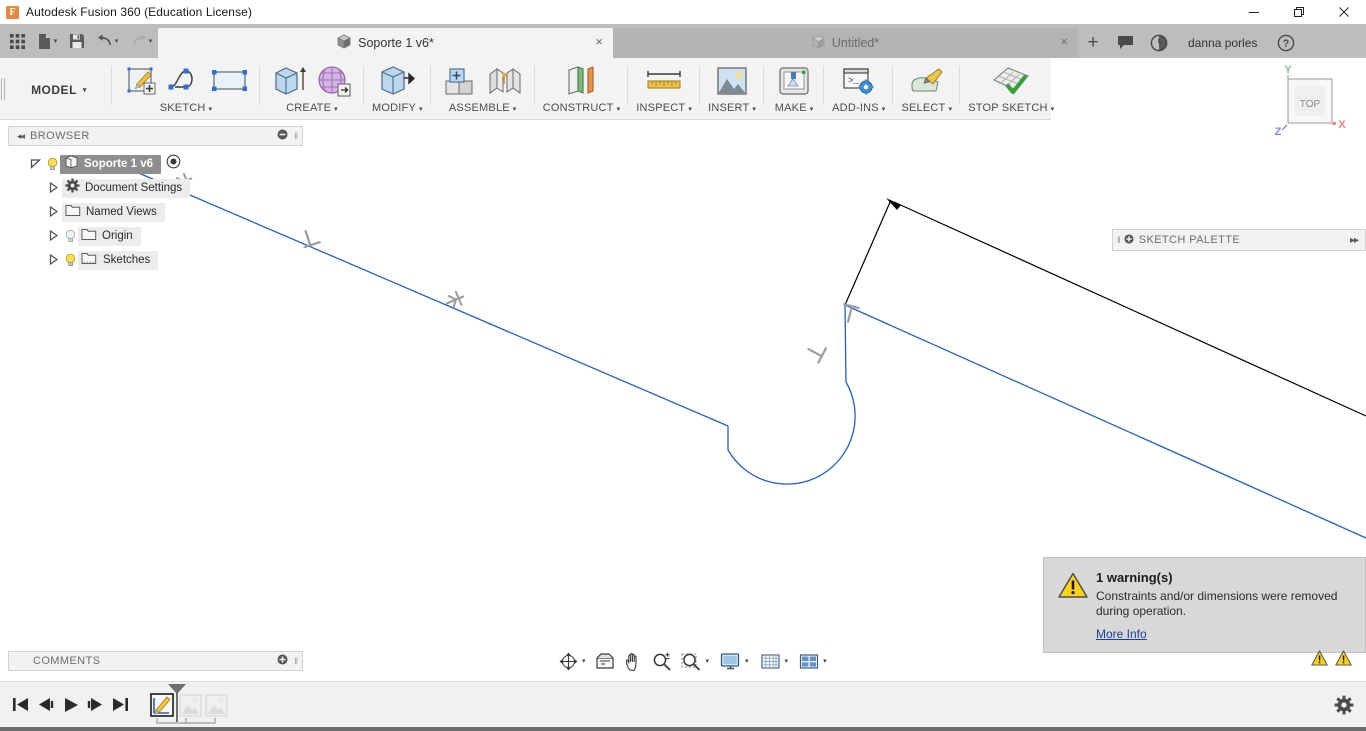 This screenshot has width=1366, height=731. What do you see at coordinates (581, 81) in the screenshot?
I see `offset-plane-icon` at bounding box center [581, 81].